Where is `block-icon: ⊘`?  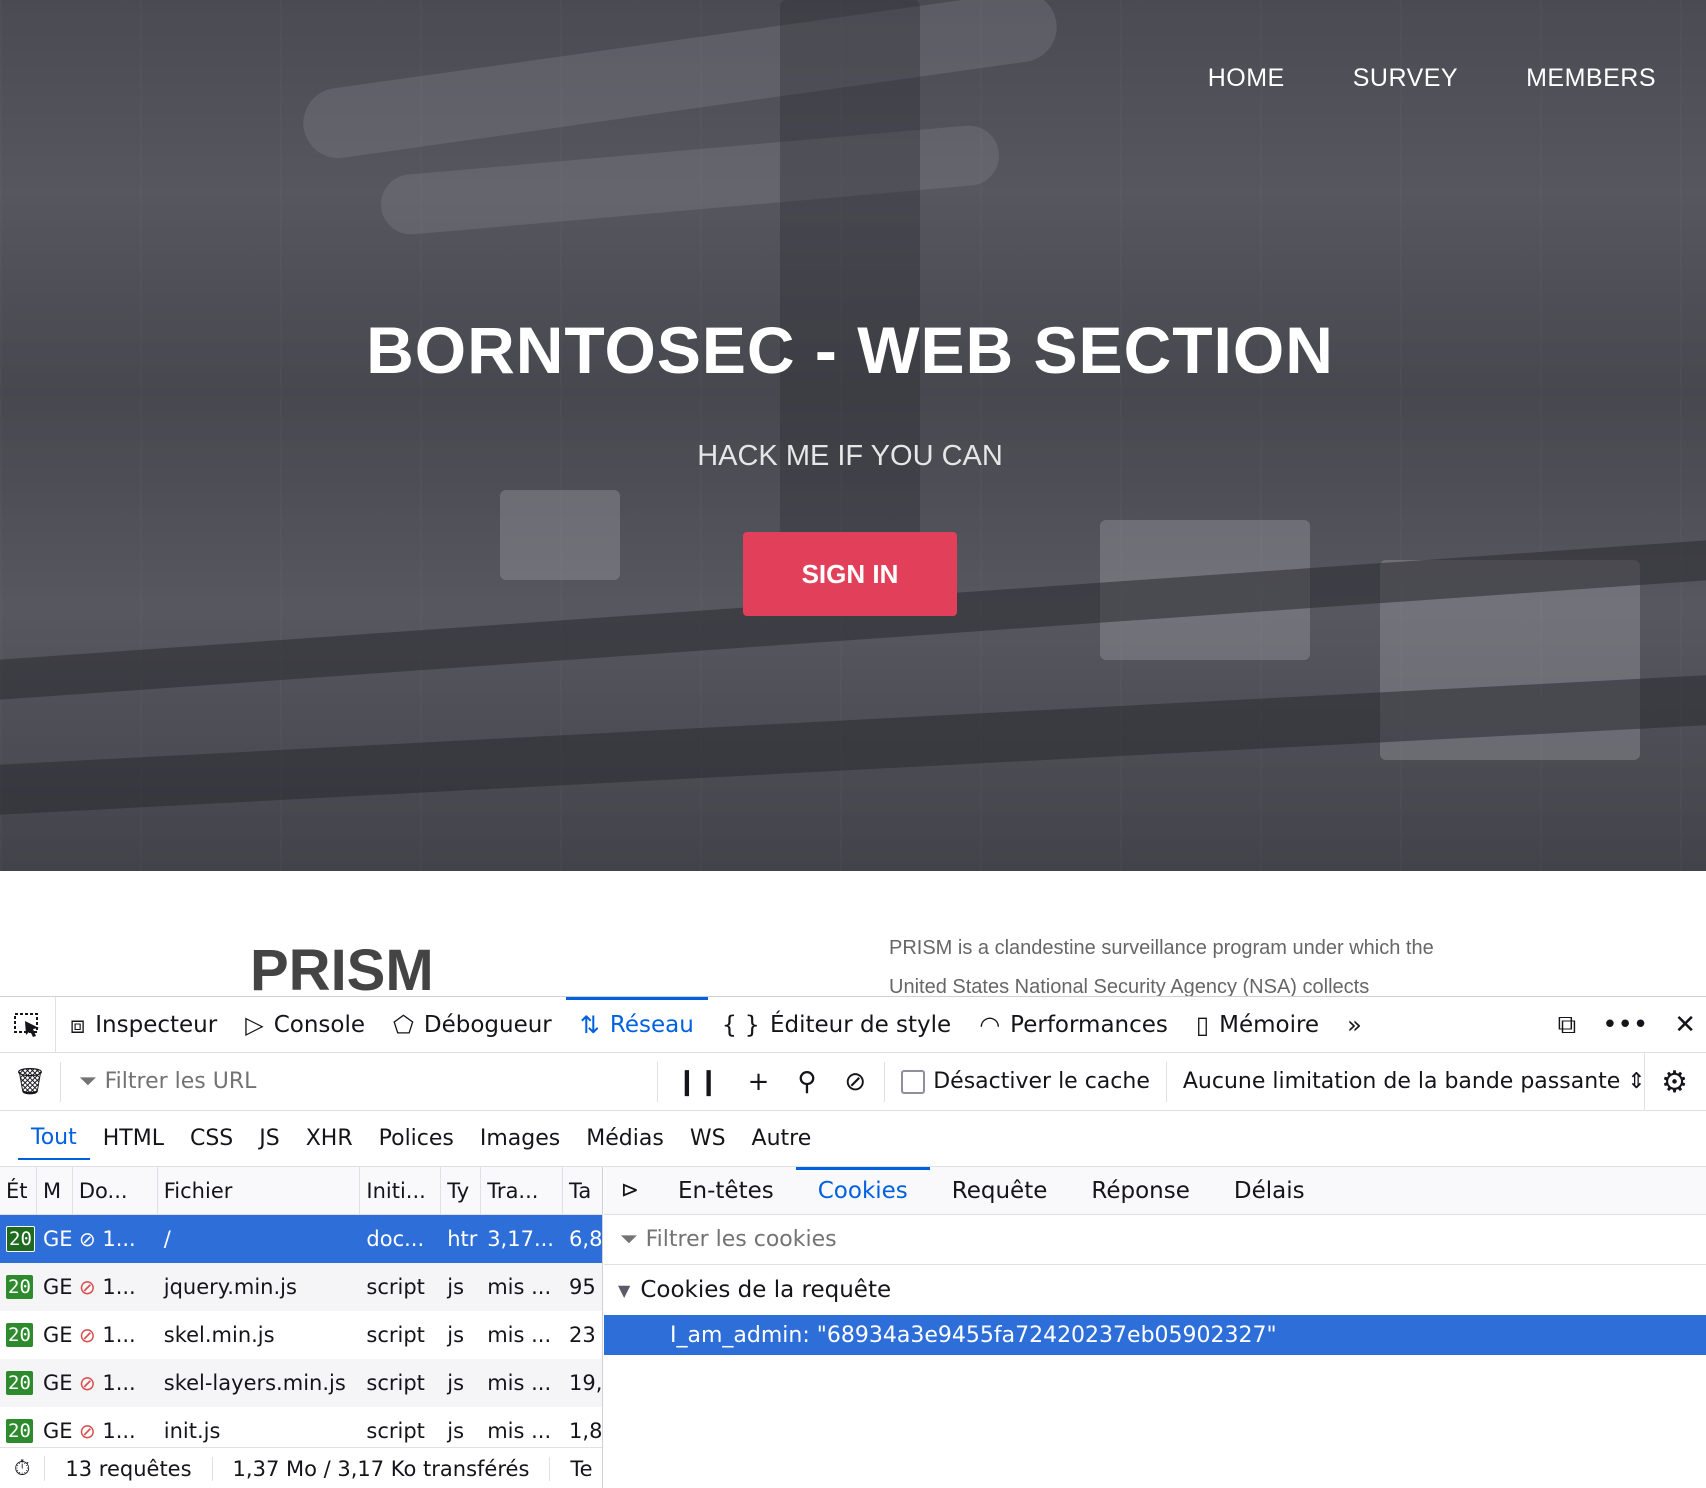
block-icon: ⊘ is located at coordinates (855, 1082).